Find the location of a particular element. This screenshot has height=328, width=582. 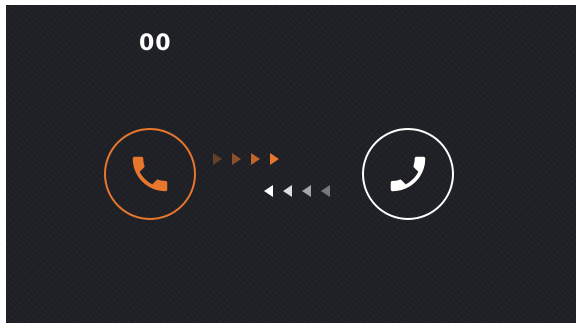

outgoing-signal-arrows is located at coordinates (246, 159).